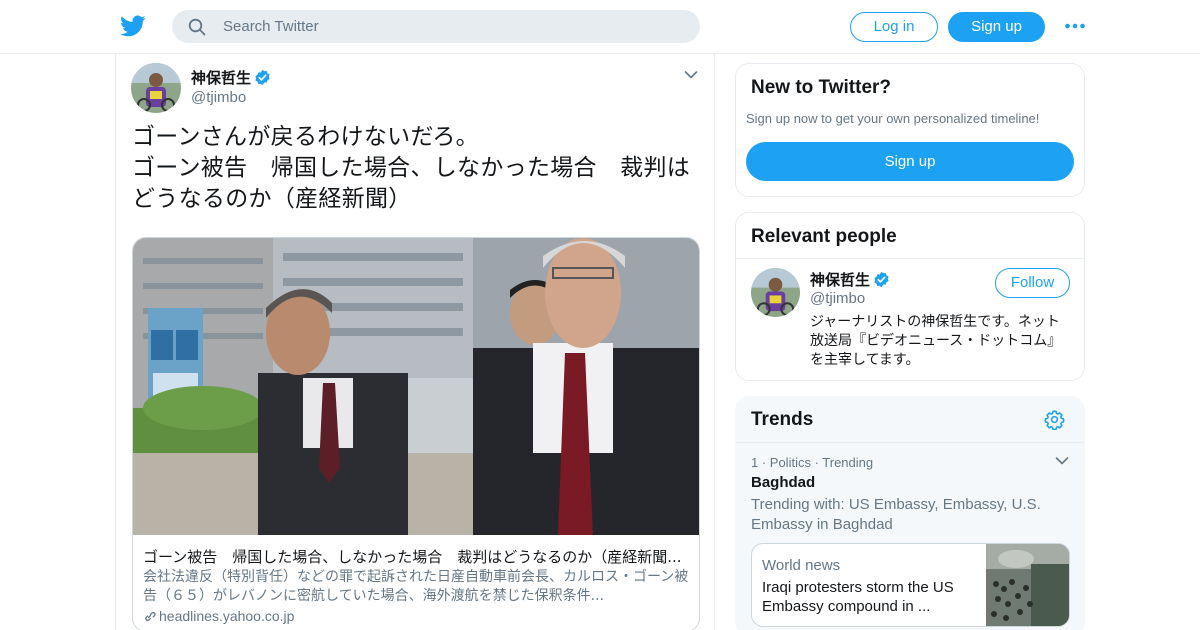 This screenshot has width=1200, height=630. What do you see at coordinates (1075, 26) in the screenshot?
I see `more-dots-icon` at bounding box center [1075, 26].